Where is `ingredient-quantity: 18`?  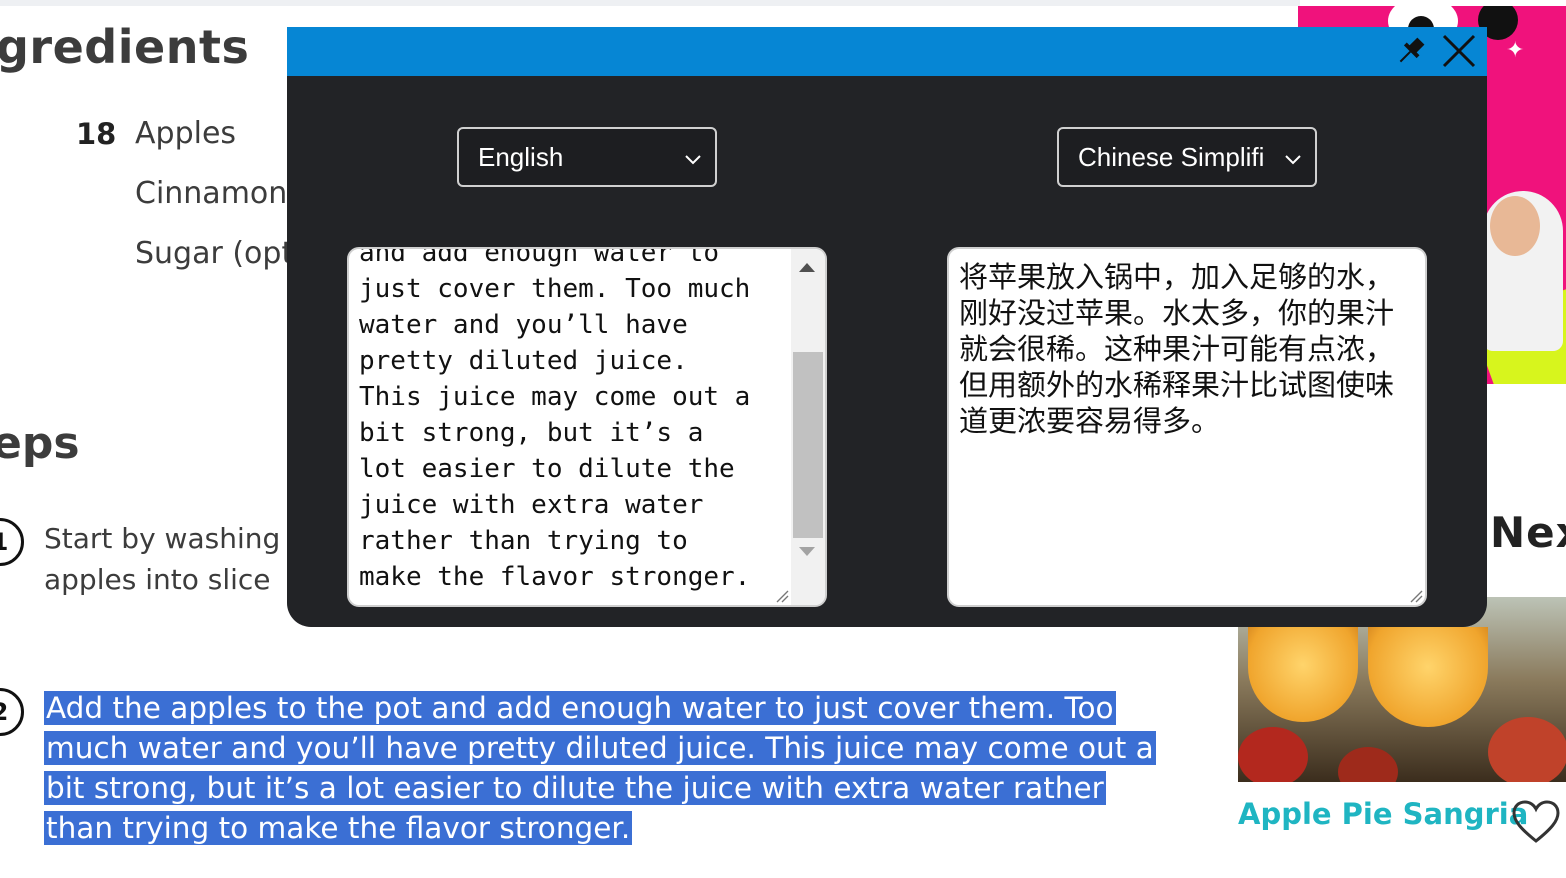 ingredient-quantity: 18 is located at coordinates (96, 134).